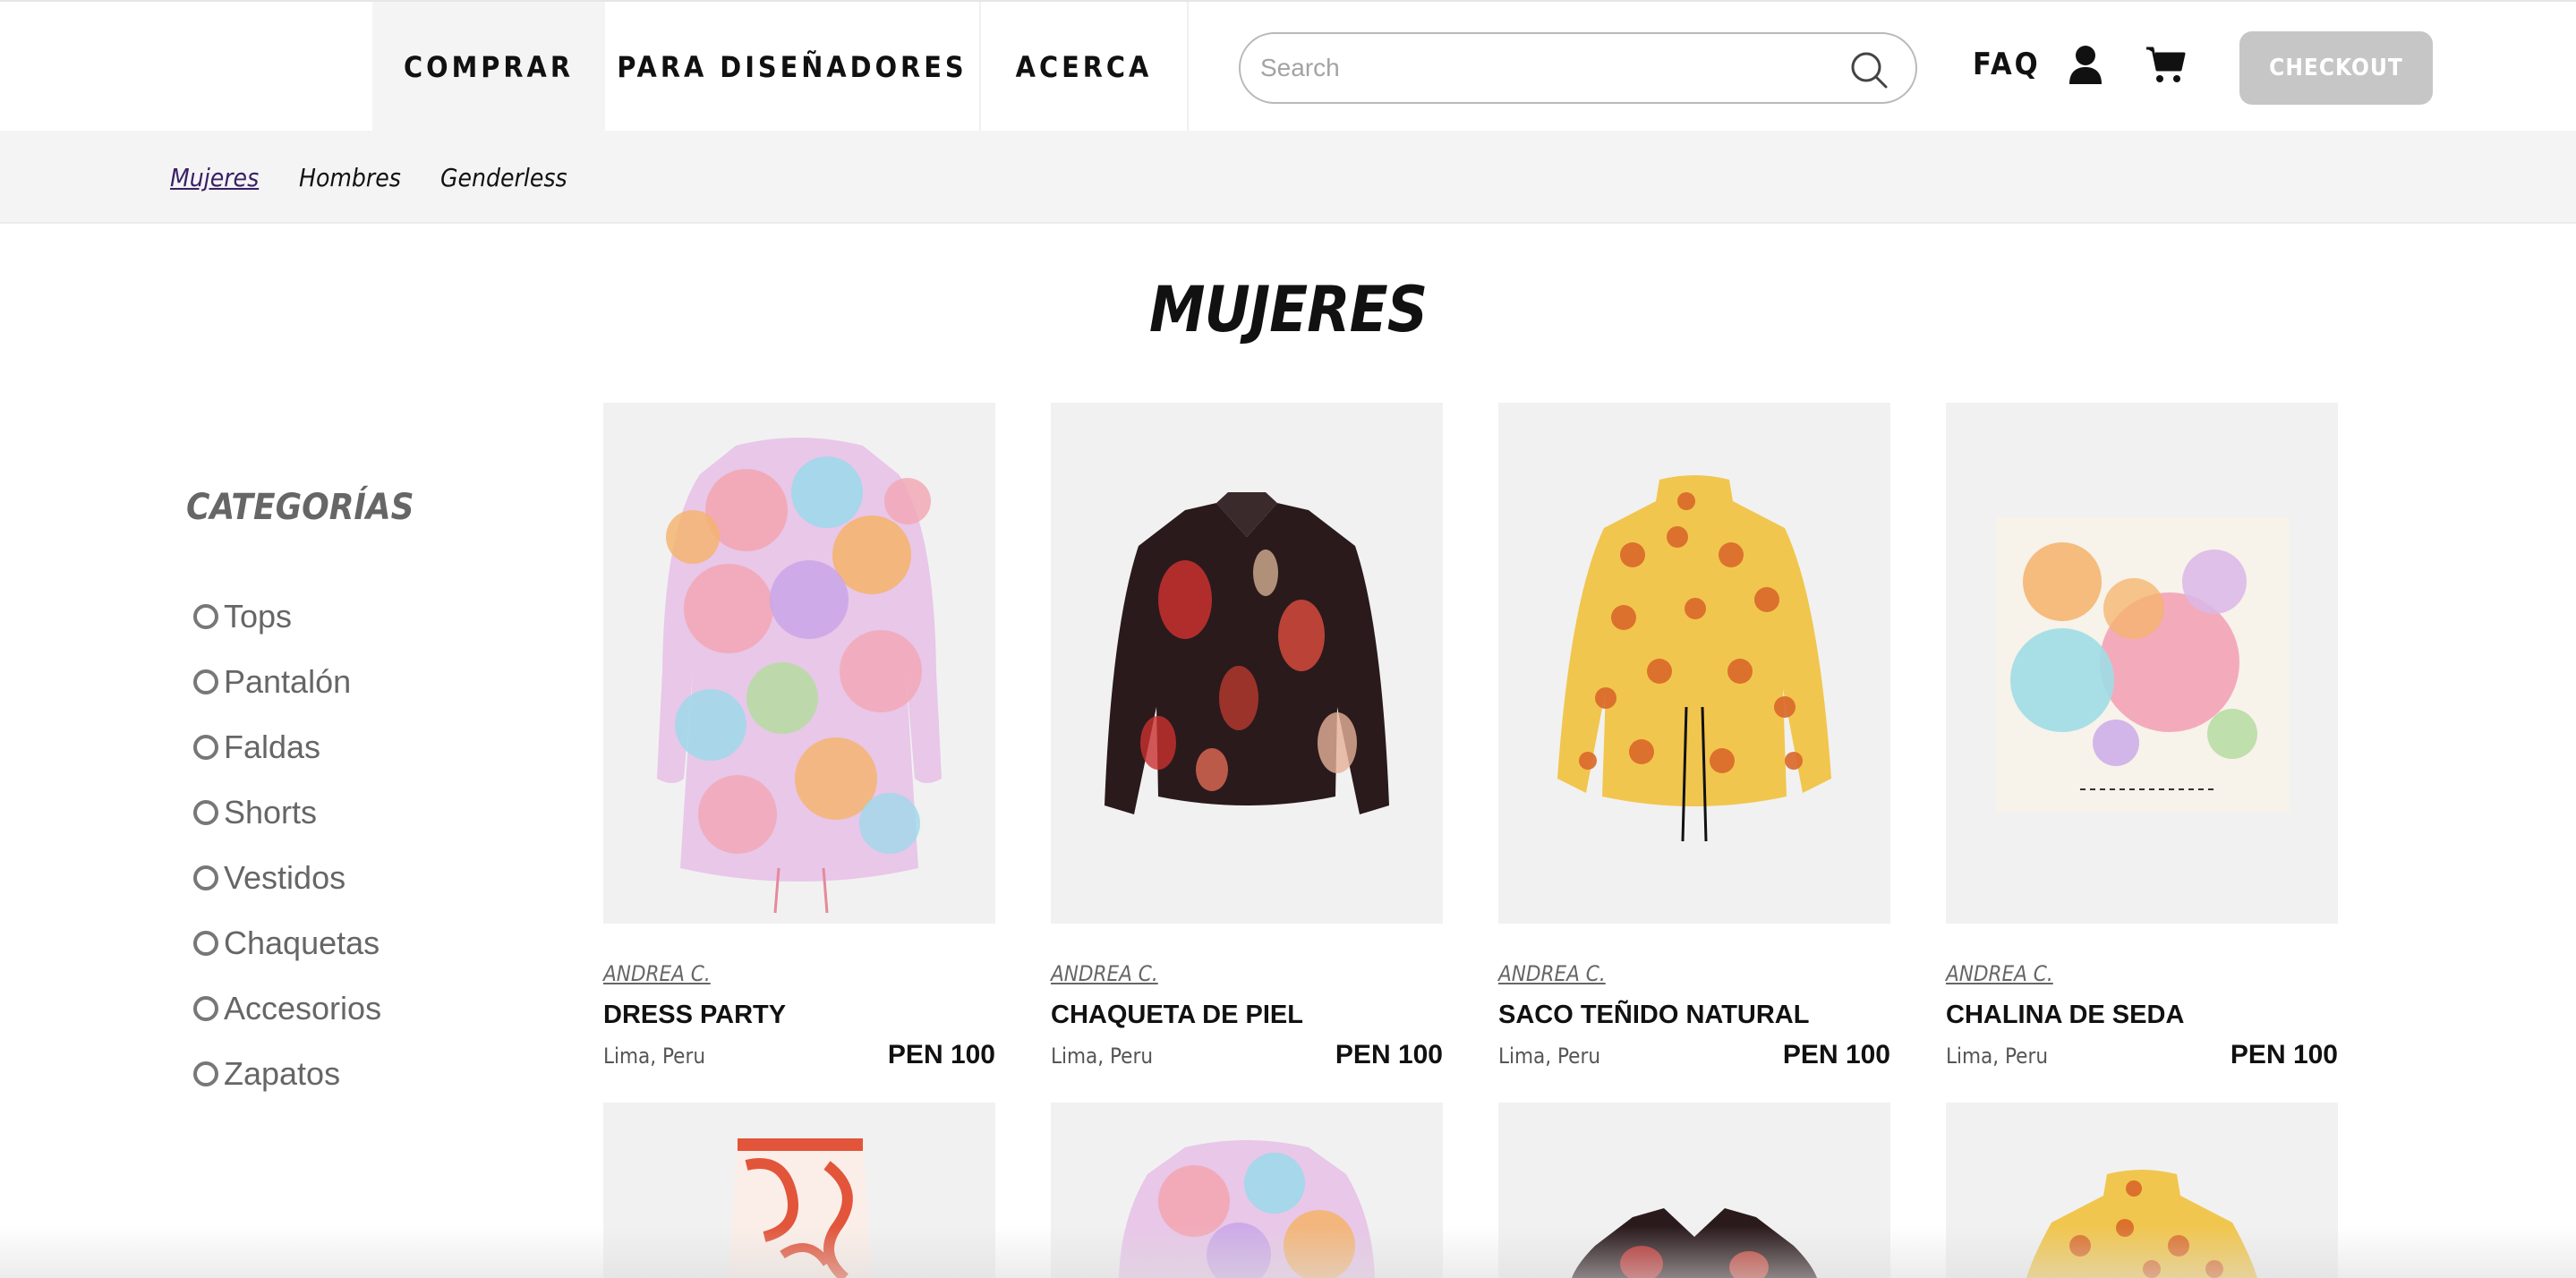 Image resolution: width=2576 pixels, height=1278 pixels. Describe the element at coordinates (2085, 64) in the screenshot. I see `user-icon` at that location.